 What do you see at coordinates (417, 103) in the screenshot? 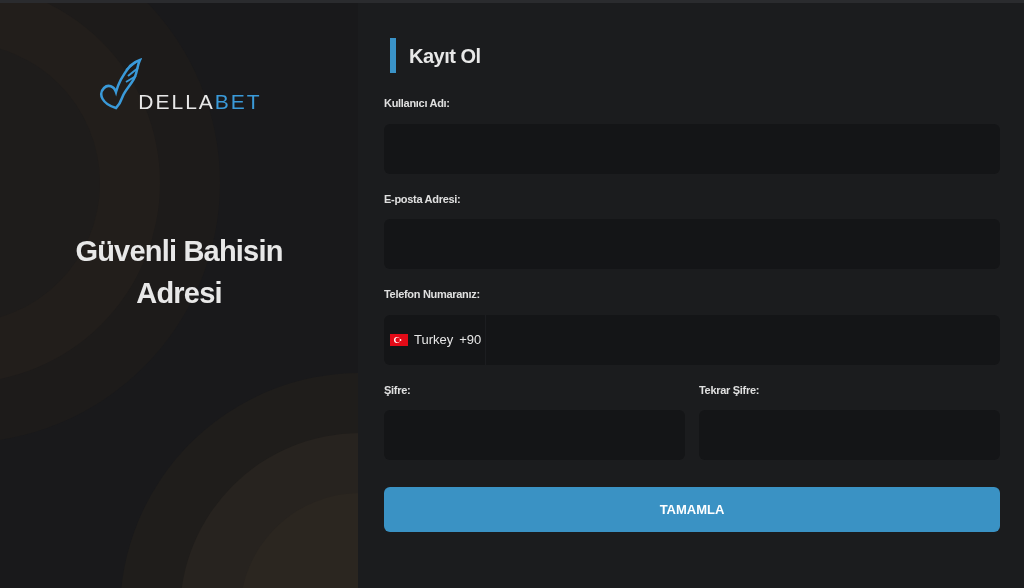
I see `field-label: Kullanıcı Adı:` at bounding box center [417, 103].